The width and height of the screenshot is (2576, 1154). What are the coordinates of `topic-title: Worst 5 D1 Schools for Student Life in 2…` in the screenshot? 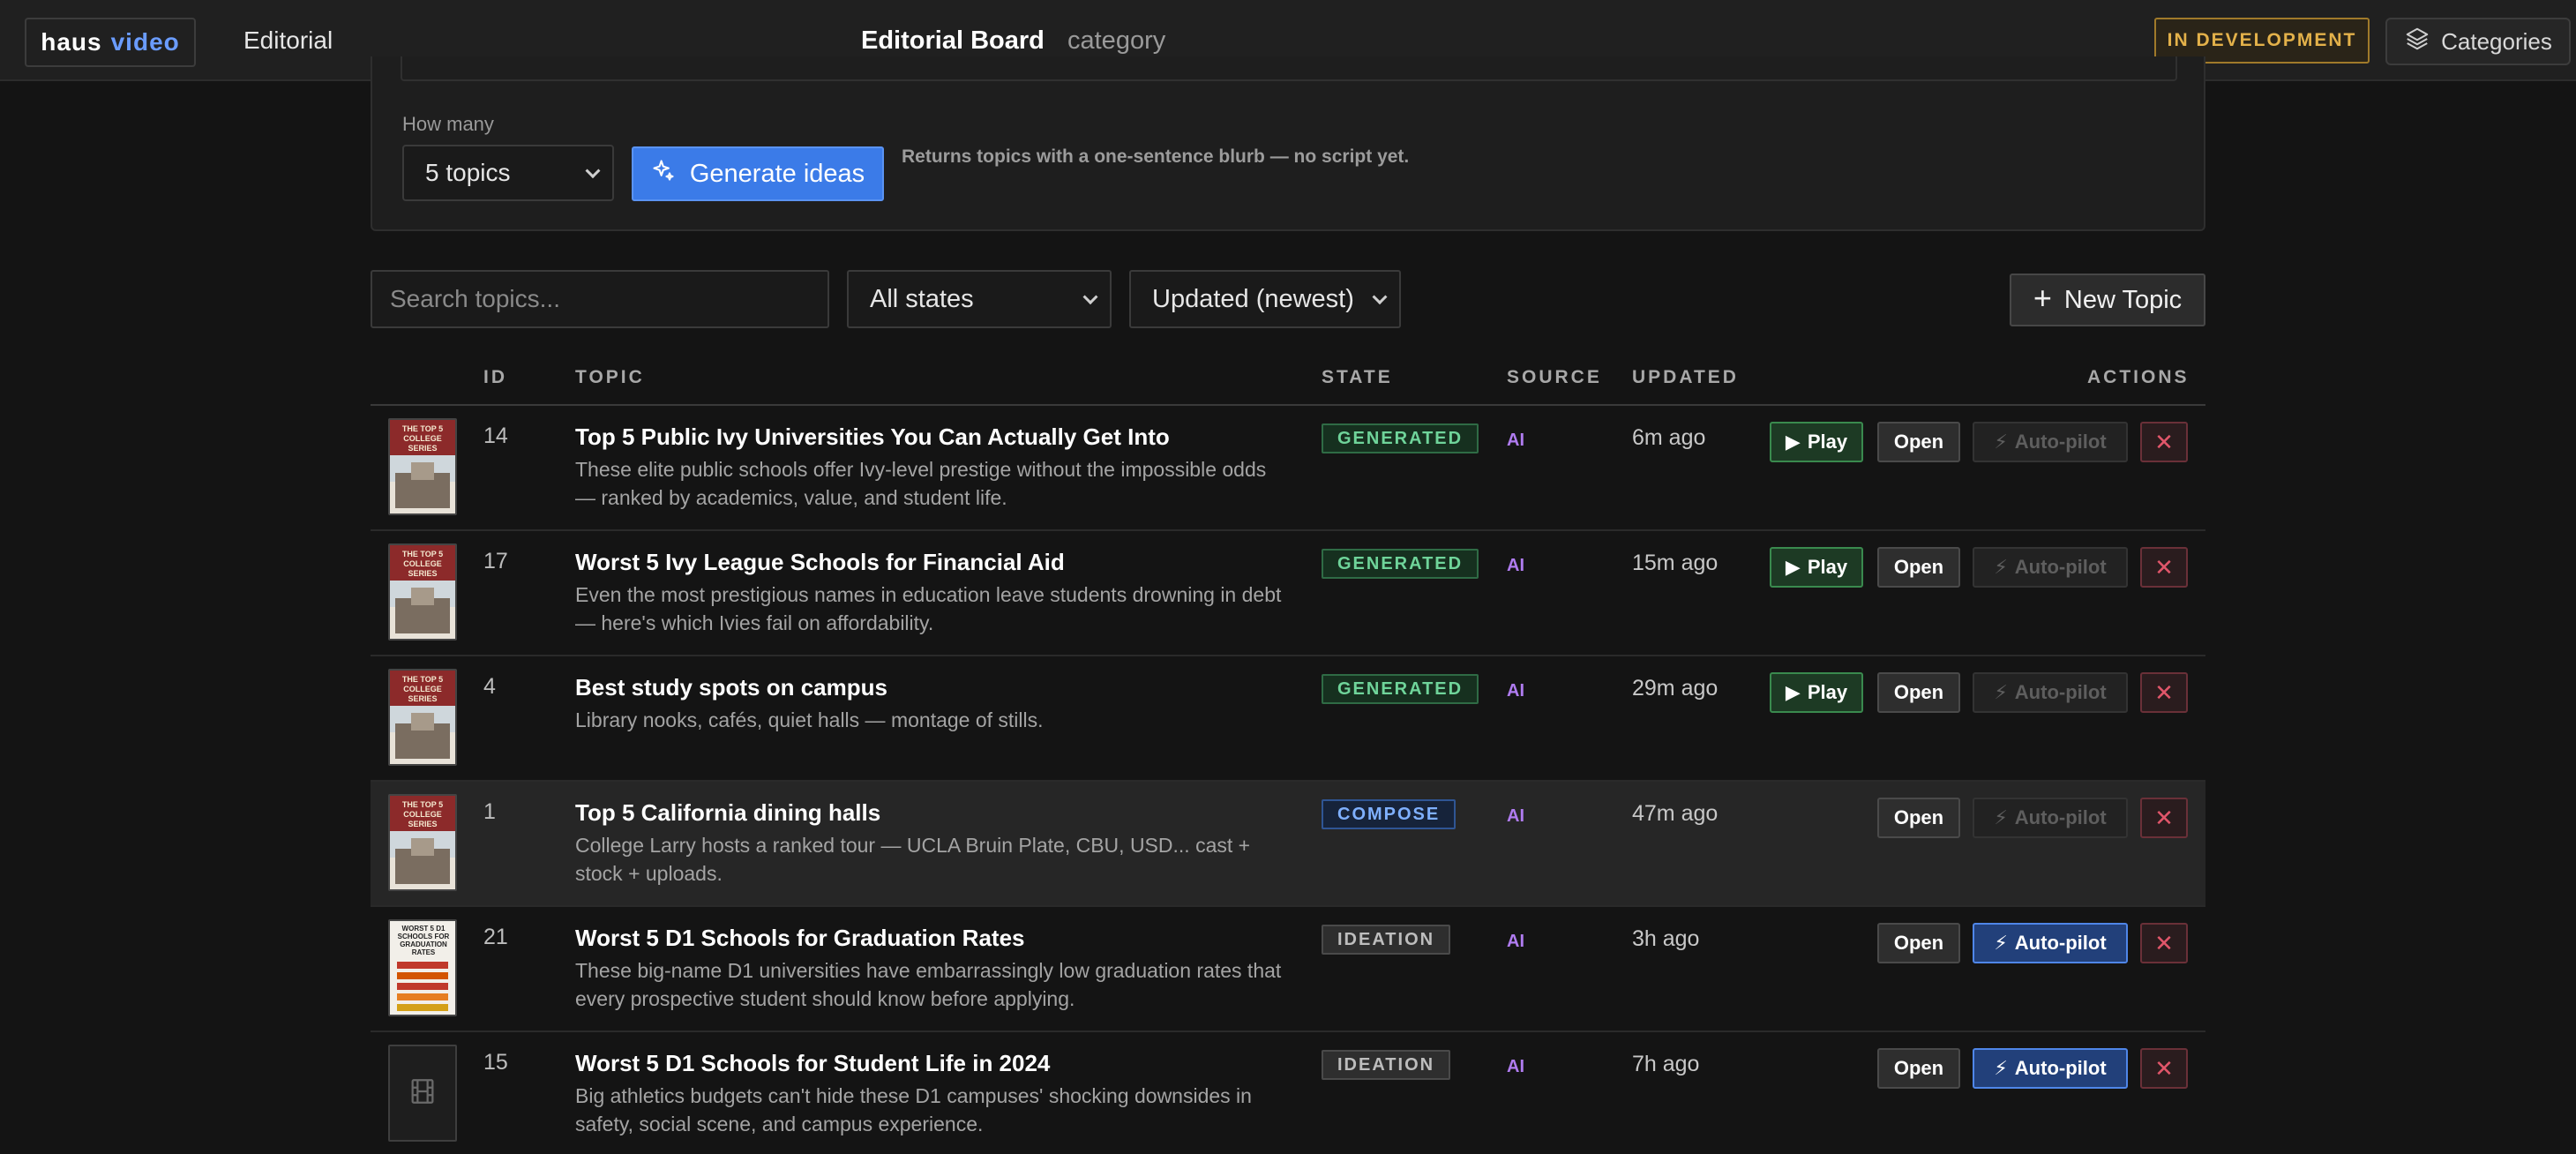 It's located at (813, 1063).